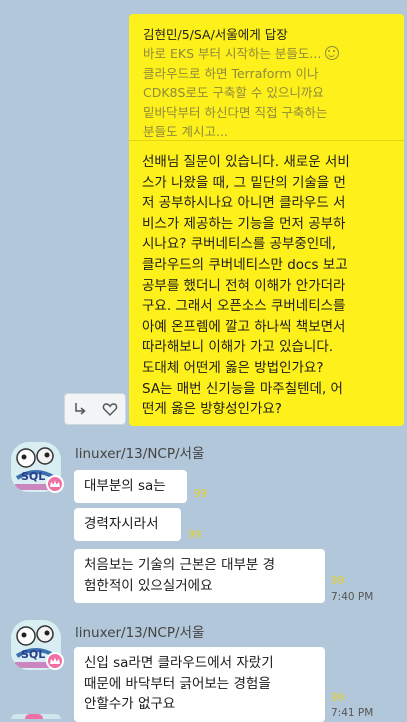  Describe the element at coordinates (244, 223) in the screenshot. I see `message-line: 비스가 제공하는 기능을 먼저 공부하` at that location.